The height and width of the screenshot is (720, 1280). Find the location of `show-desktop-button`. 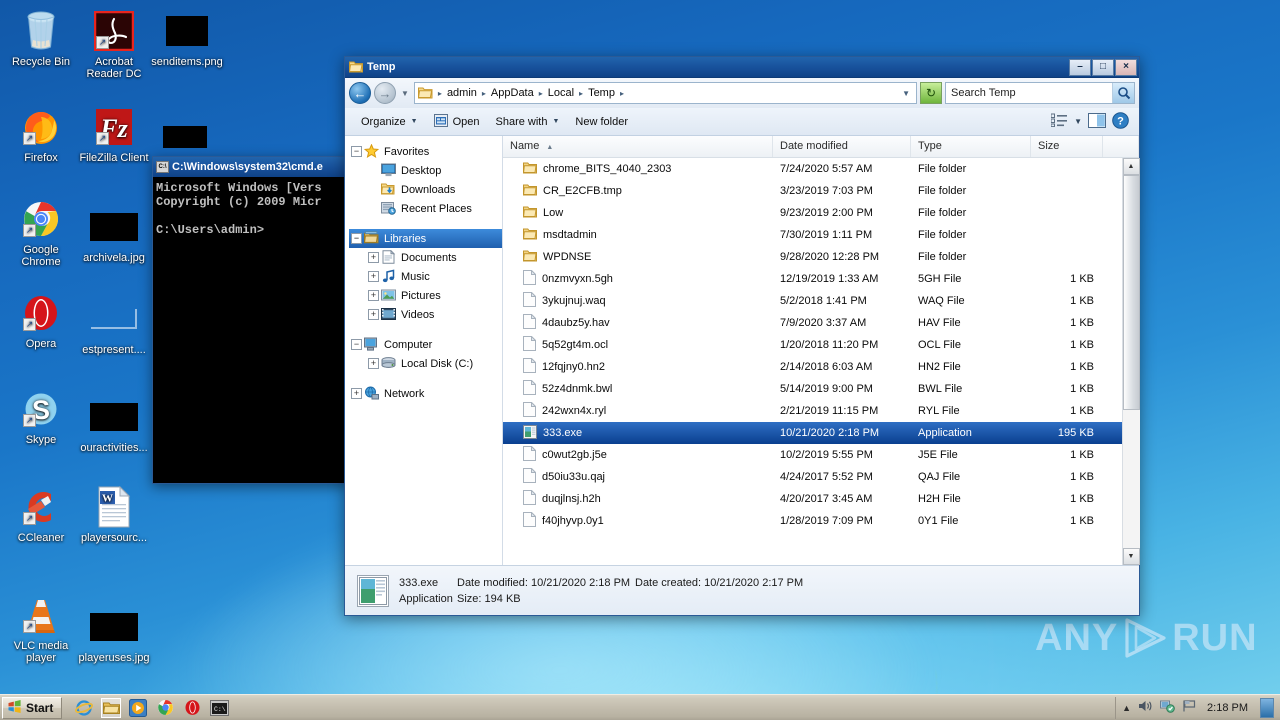

show-desktop-button is located at coordinates (1267, 707).